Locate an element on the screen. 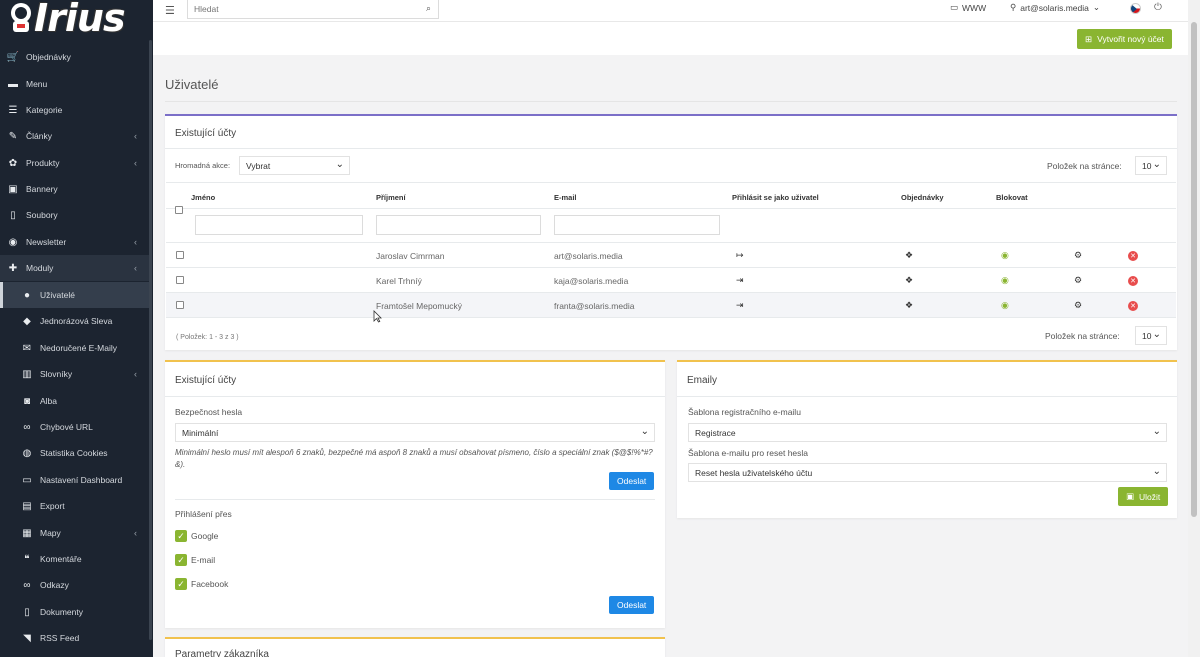  search-input is located at coordinates (298, 8).